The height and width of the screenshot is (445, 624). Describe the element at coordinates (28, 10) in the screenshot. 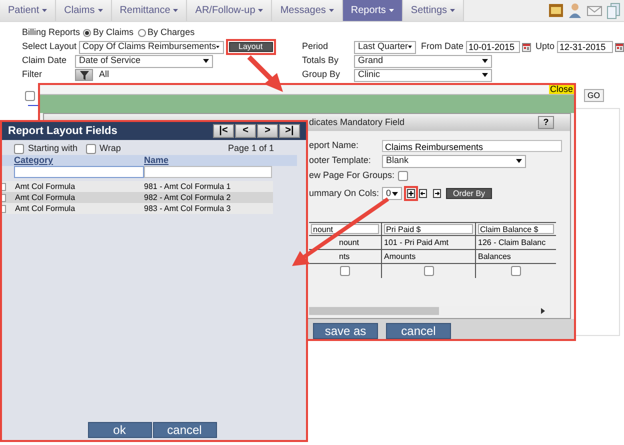

I see `nav-tab: Patient` at that location.